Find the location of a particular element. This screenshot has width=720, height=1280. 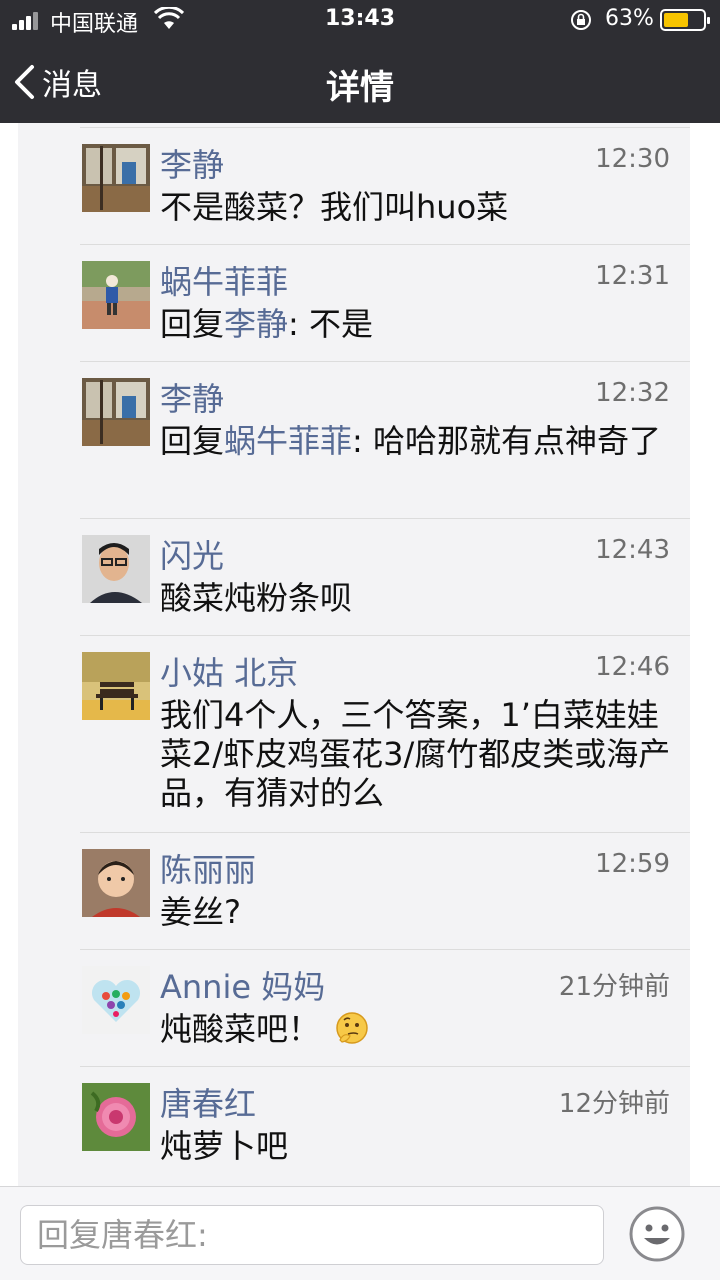

comment-item: 陈丽丽 12:59 姜丝? is located at coordinates (354, 891).